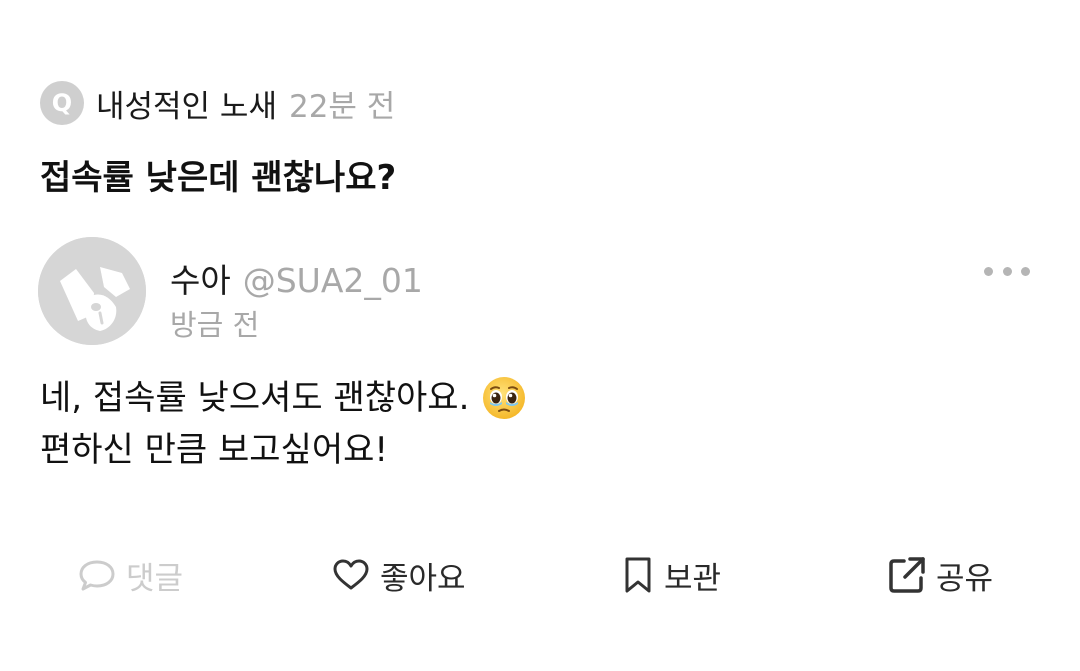 The width and height of the screenshot is (1080, 671). Describe the element at coordinates (965, 578) in the screenshot. I see `share-label: 공유` at that location.